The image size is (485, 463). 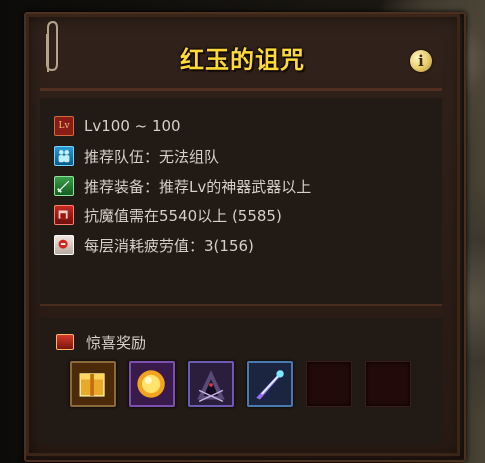 What do you see at coordinates (152, 384) in the screenshot?
I see `golden-orb-reward` at bounding box center [152, 384].